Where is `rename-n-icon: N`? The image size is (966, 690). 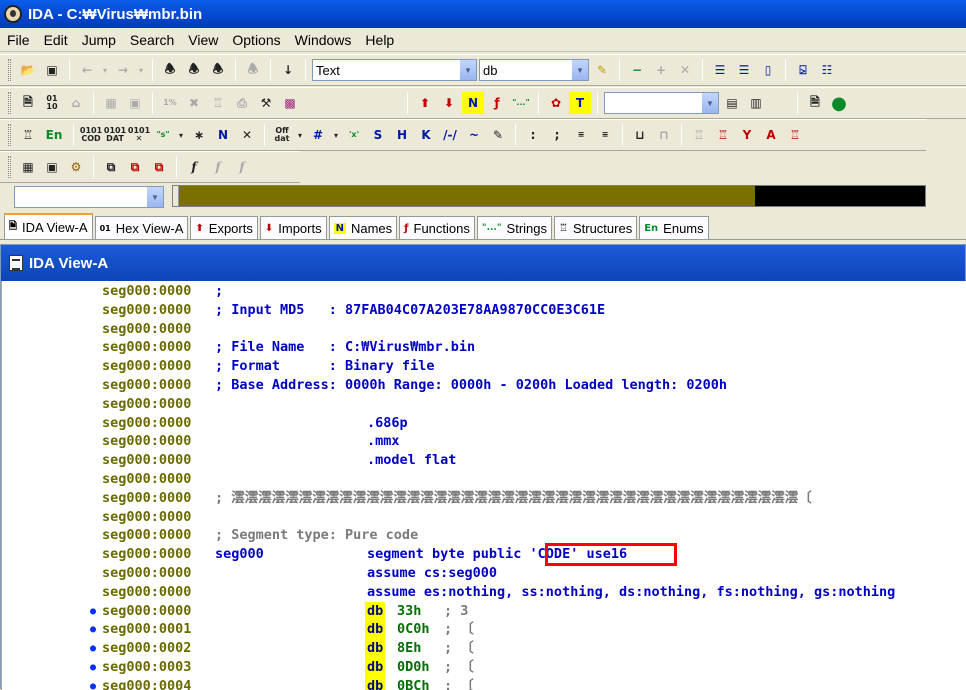 rename-n-icon: N is located at coordinates (223, 135).